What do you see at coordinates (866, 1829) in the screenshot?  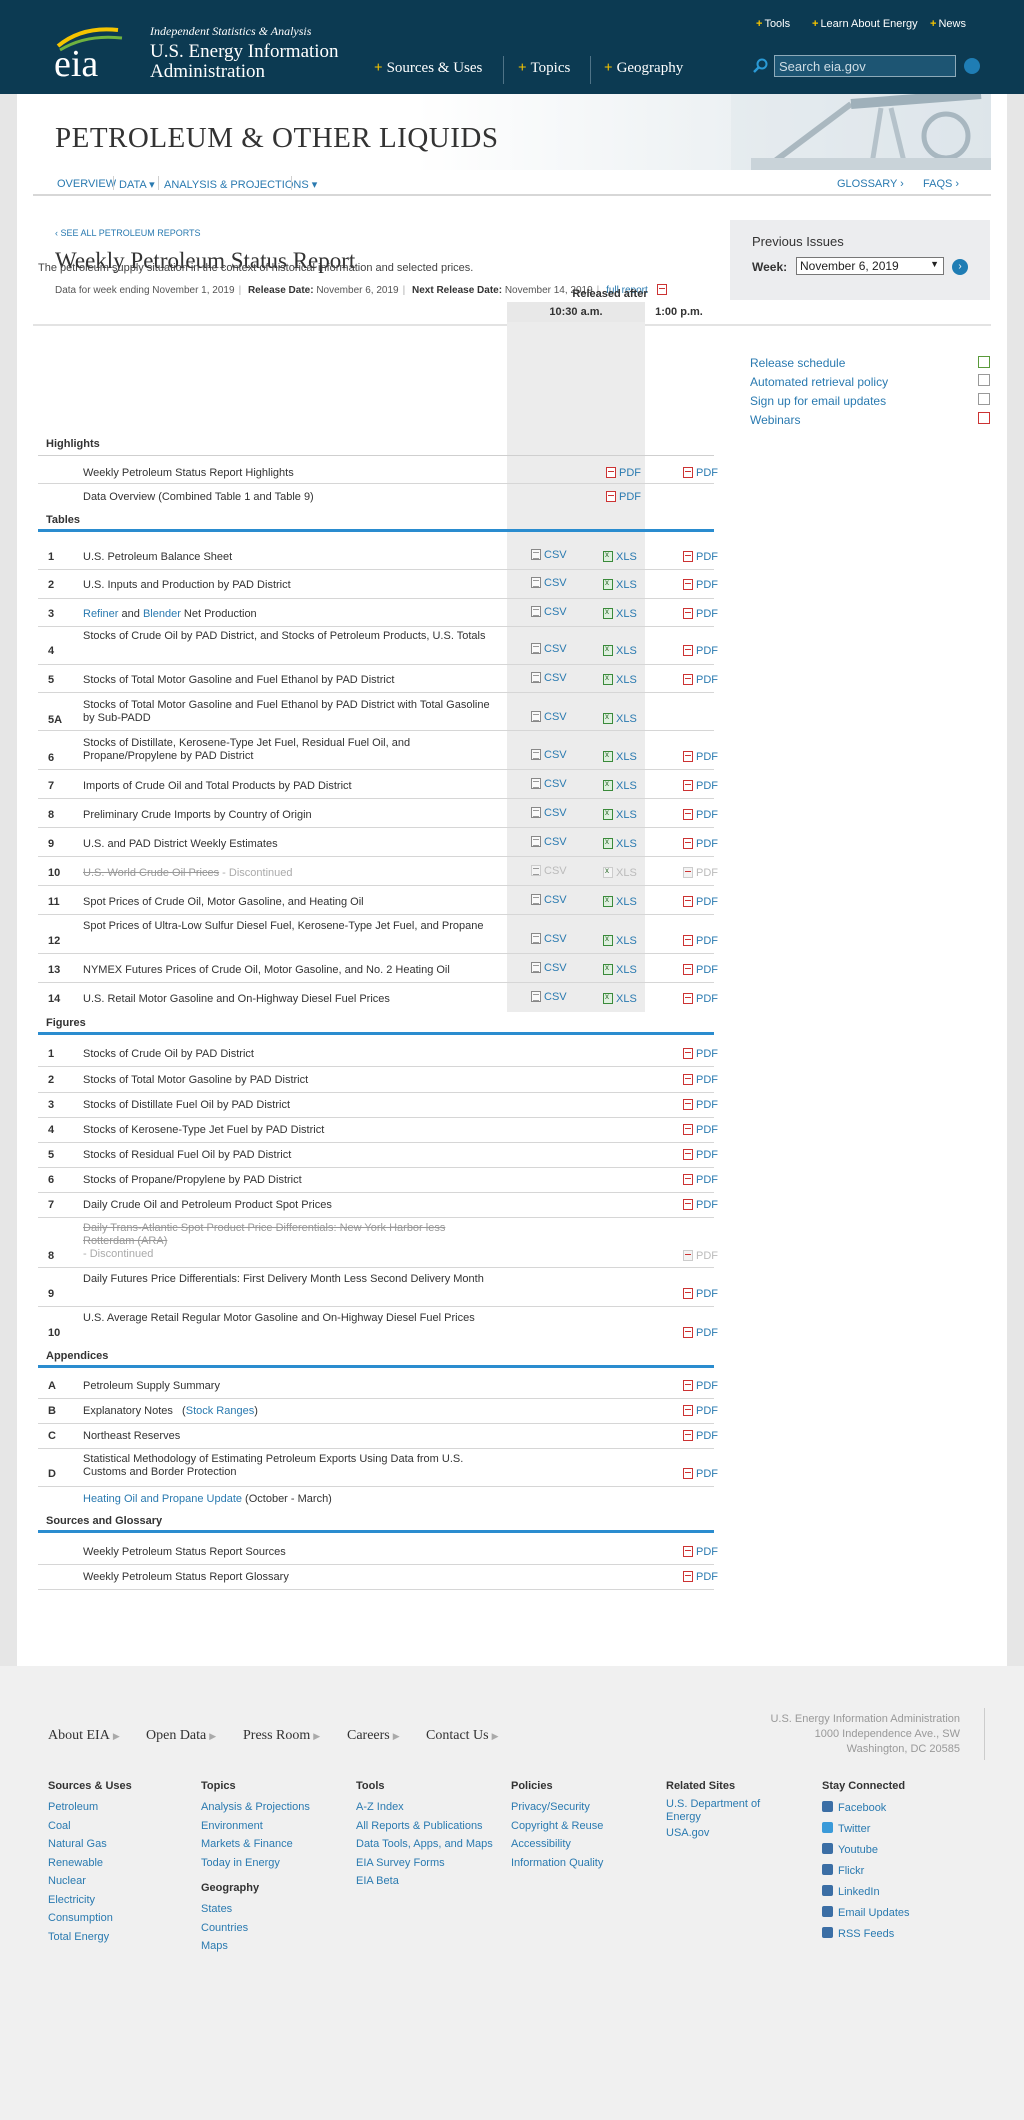 I see `twitter-link: Twitter` at bounding box center [866, 1829].